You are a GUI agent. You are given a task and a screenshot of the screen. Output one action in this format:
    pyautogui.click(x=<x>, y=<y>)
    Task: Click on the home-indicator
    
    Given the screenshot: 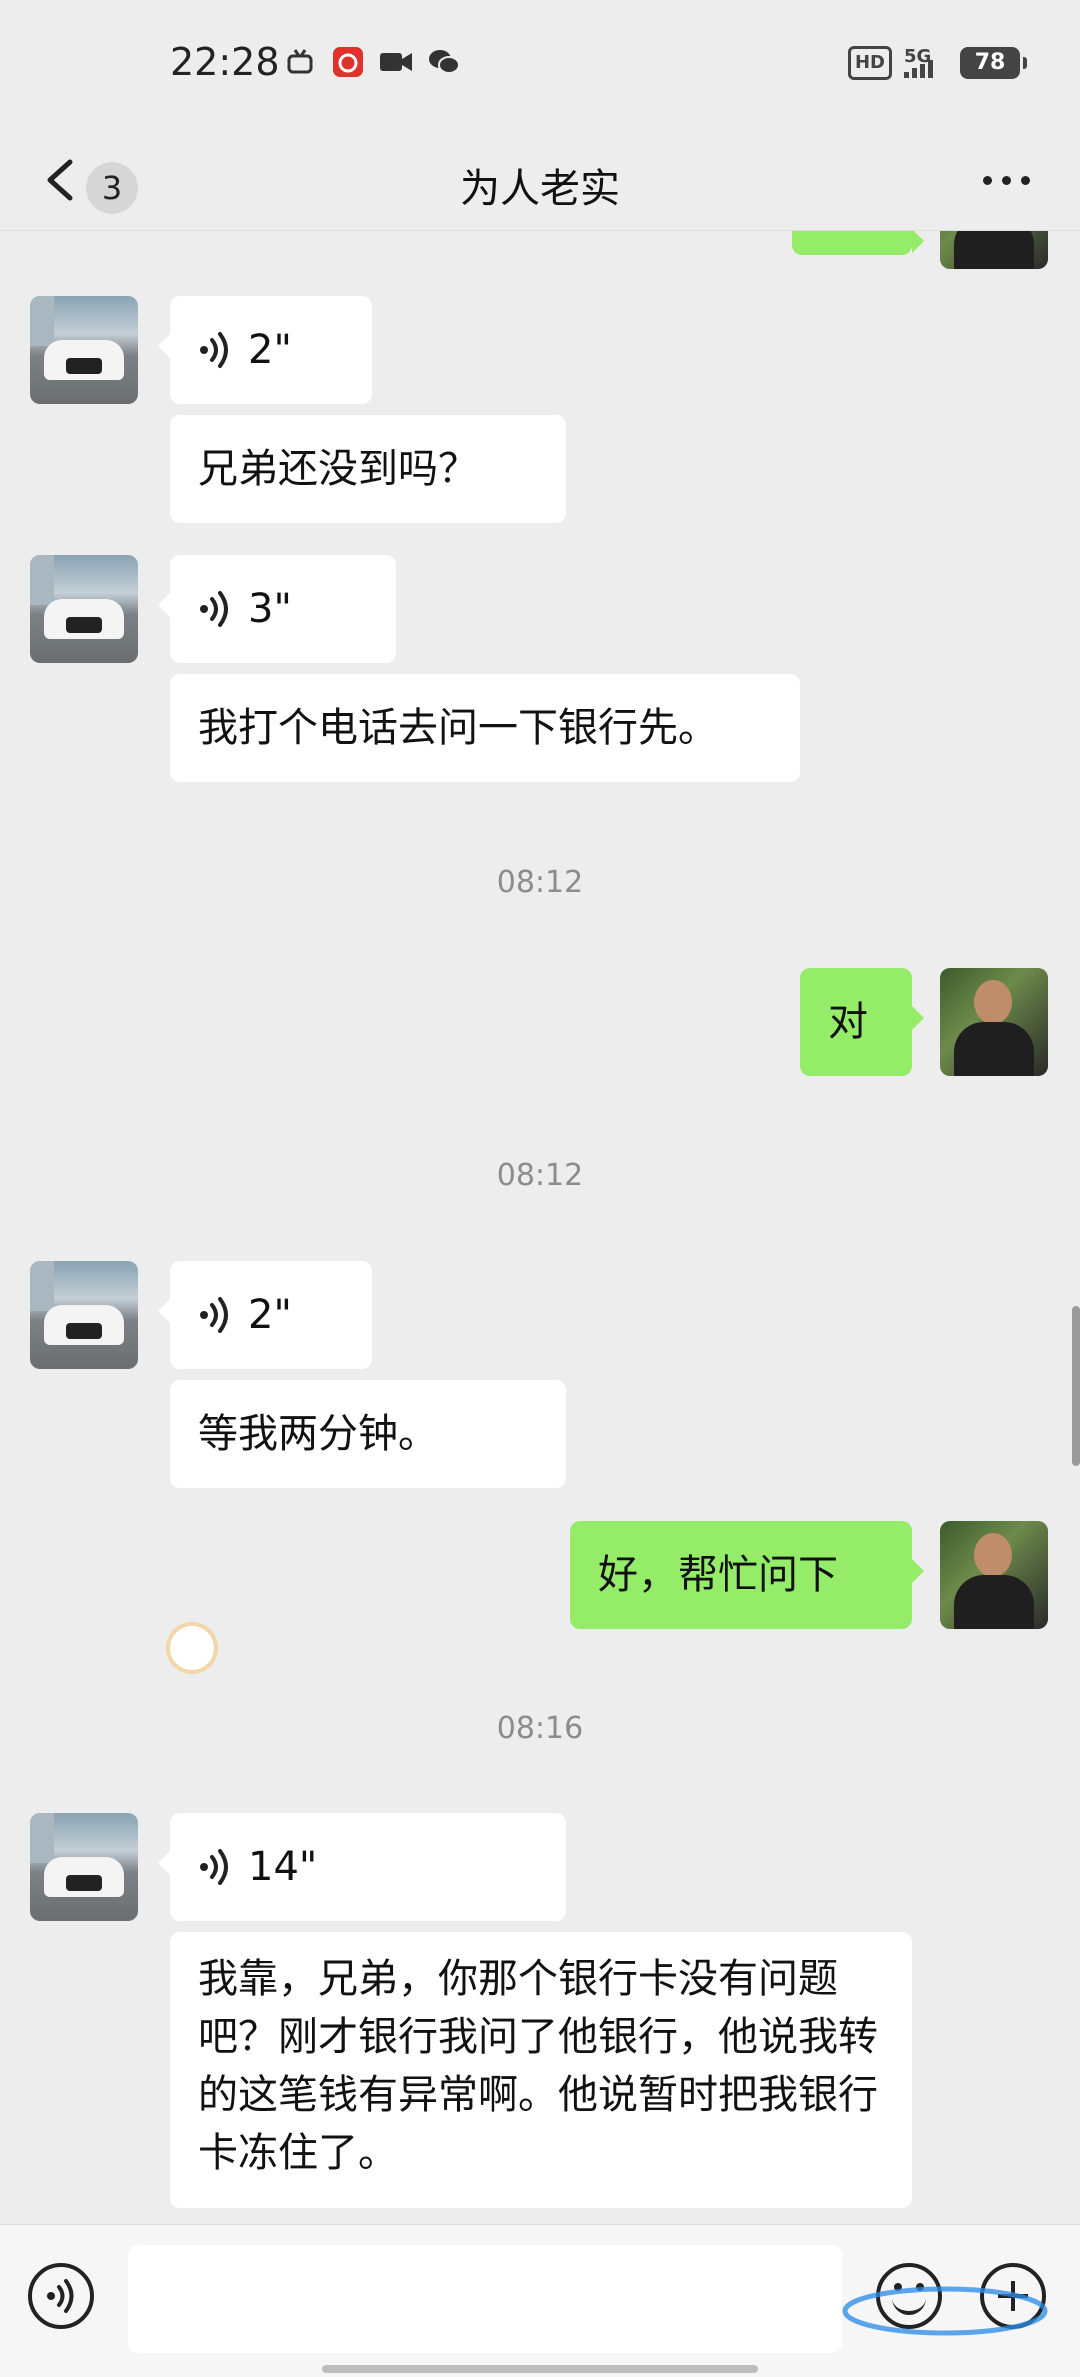 What is the action you would take?
    pyautogui.click(x=540, y=2369)
    